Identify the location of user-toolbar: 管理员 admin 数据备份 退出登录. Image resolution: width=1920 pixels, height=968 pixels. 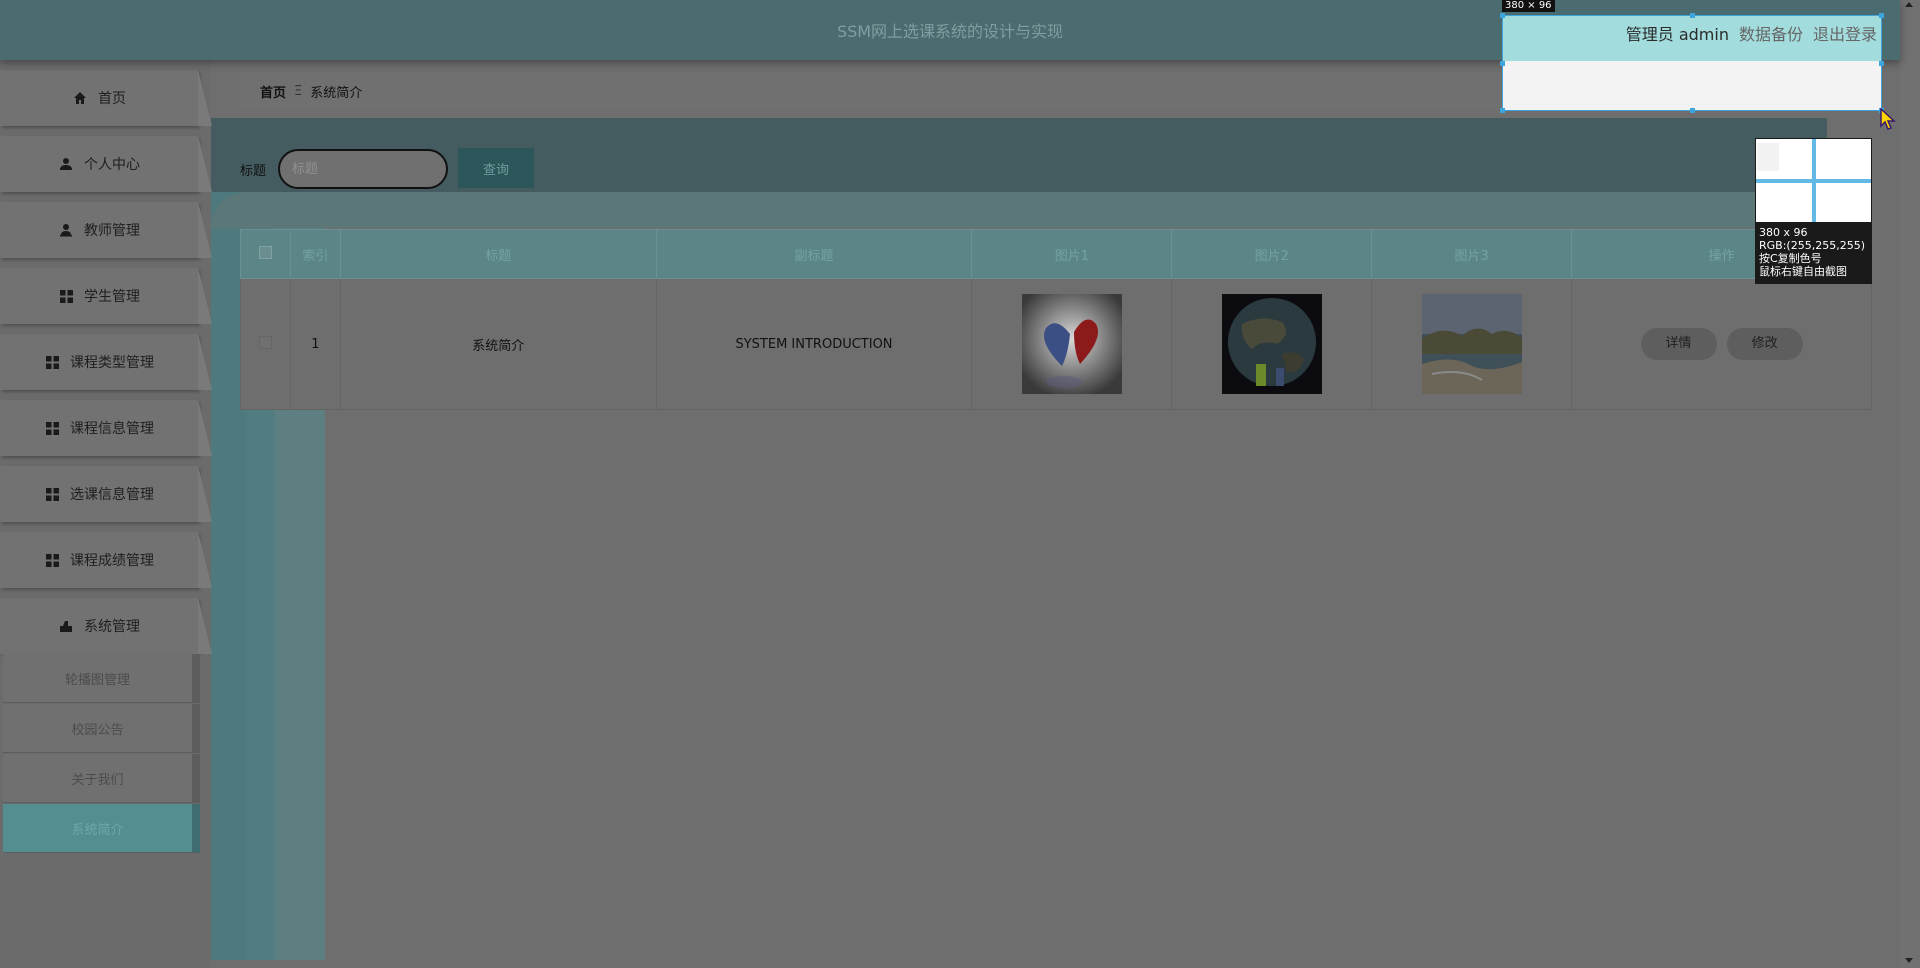
(1751, 33).